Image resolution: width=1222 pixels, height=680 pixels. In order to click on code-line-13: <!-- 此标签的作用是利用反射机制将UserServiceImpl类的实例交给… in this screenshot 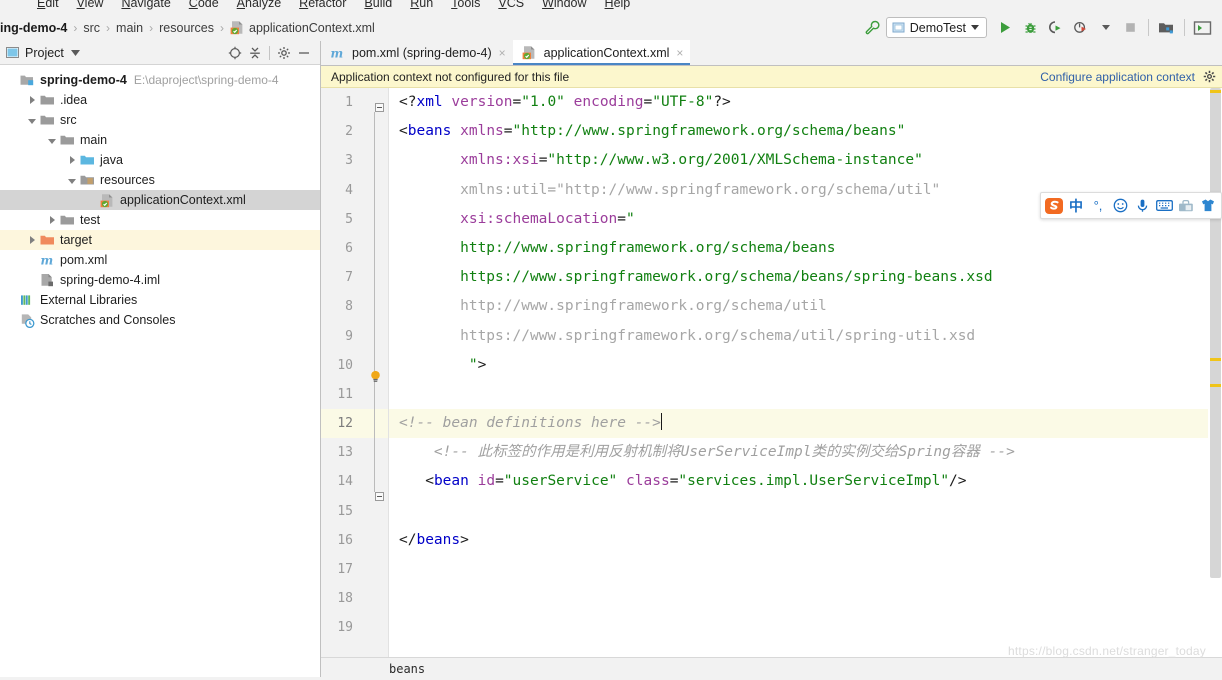, I will do `click(805, 452)`.